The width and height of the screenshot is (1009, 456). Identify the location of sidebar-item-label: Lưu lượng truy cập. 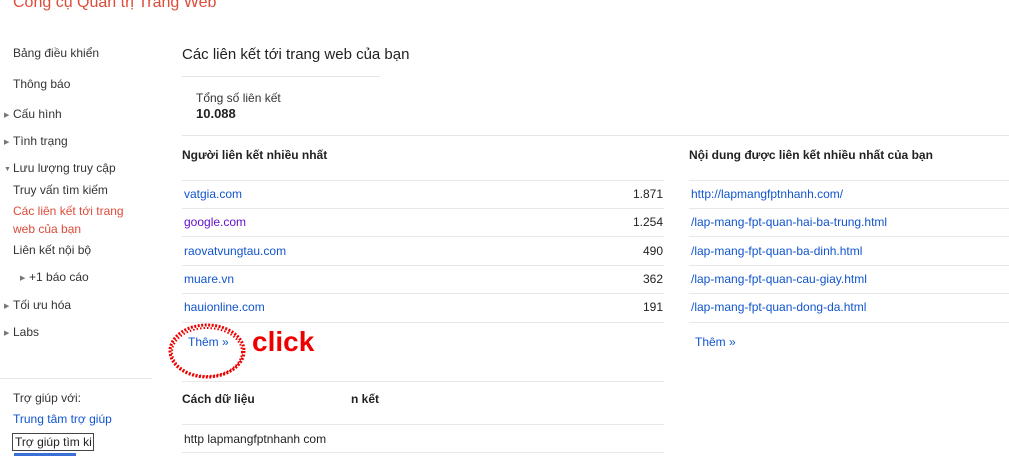
(64, 168).